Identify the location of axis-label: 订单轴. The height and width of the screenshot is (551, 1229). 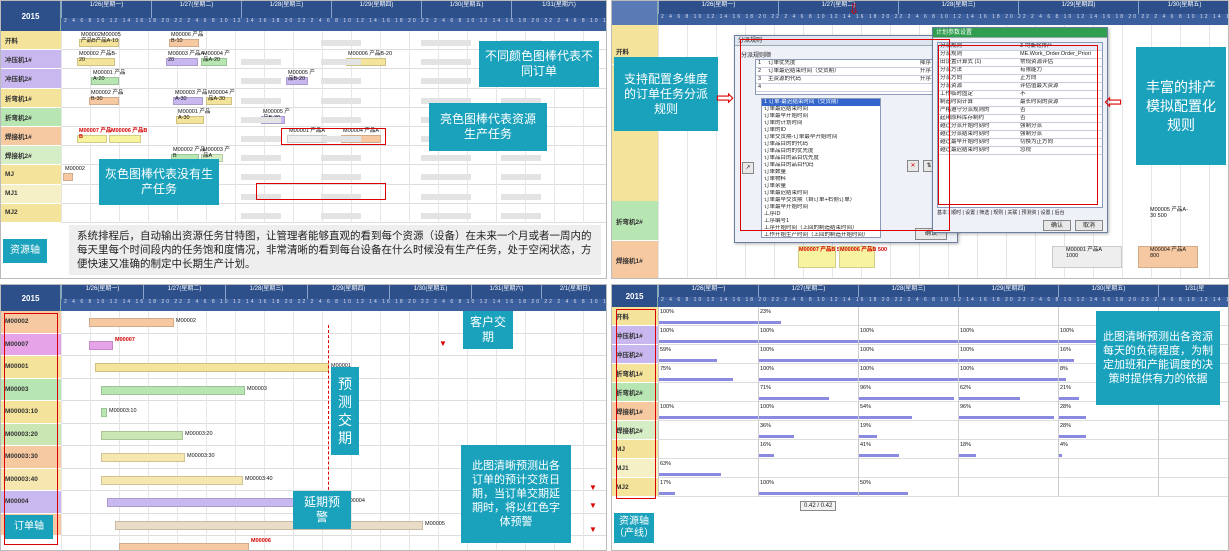
(29, 527).